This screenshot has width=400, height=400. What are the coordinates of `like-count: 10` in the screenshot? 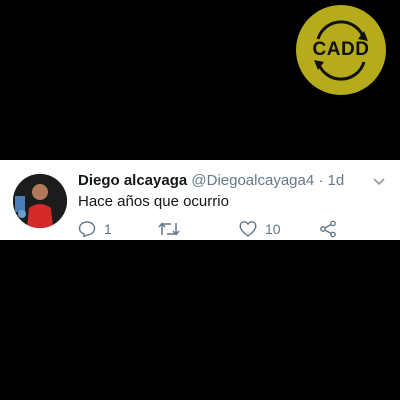 It's located at (273, 229).